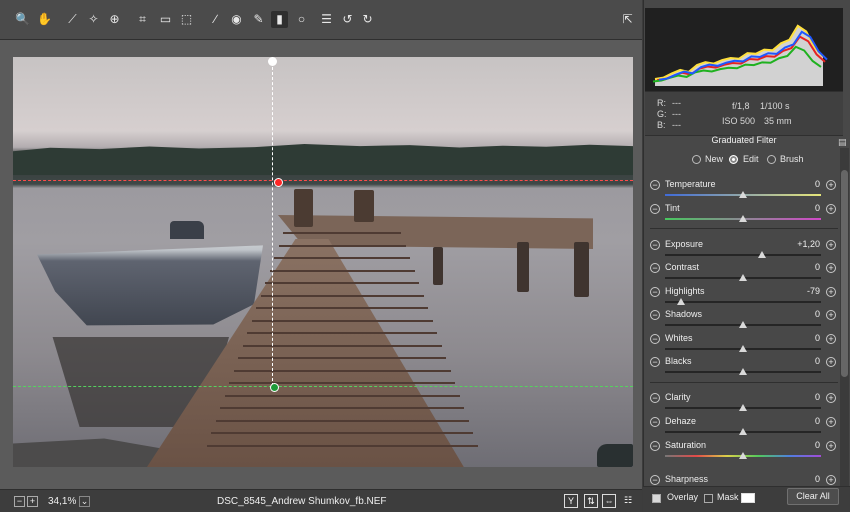 The width and height of the screenshot is (850, 512). What do you see at coordinates (44, 19) in the screenshot?
I see `hand-tool-icon: ✋` at bounding box center [44, 19].